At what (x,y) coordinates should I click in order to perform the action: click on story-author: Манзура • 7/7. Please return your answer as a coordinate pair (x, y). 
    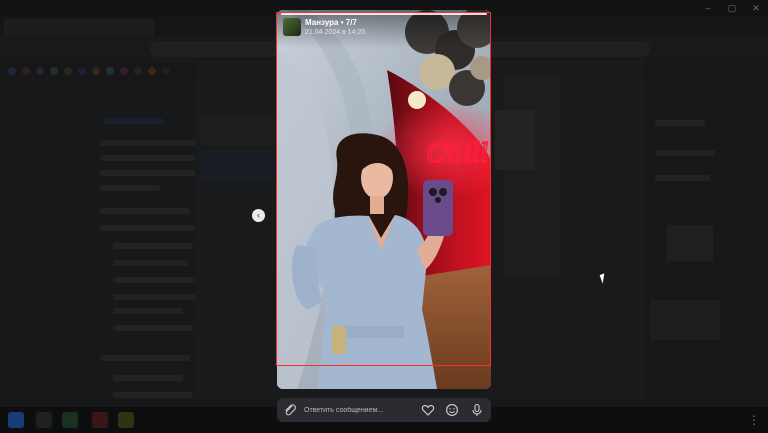
    Looking at the image, I should click on (331, 22).